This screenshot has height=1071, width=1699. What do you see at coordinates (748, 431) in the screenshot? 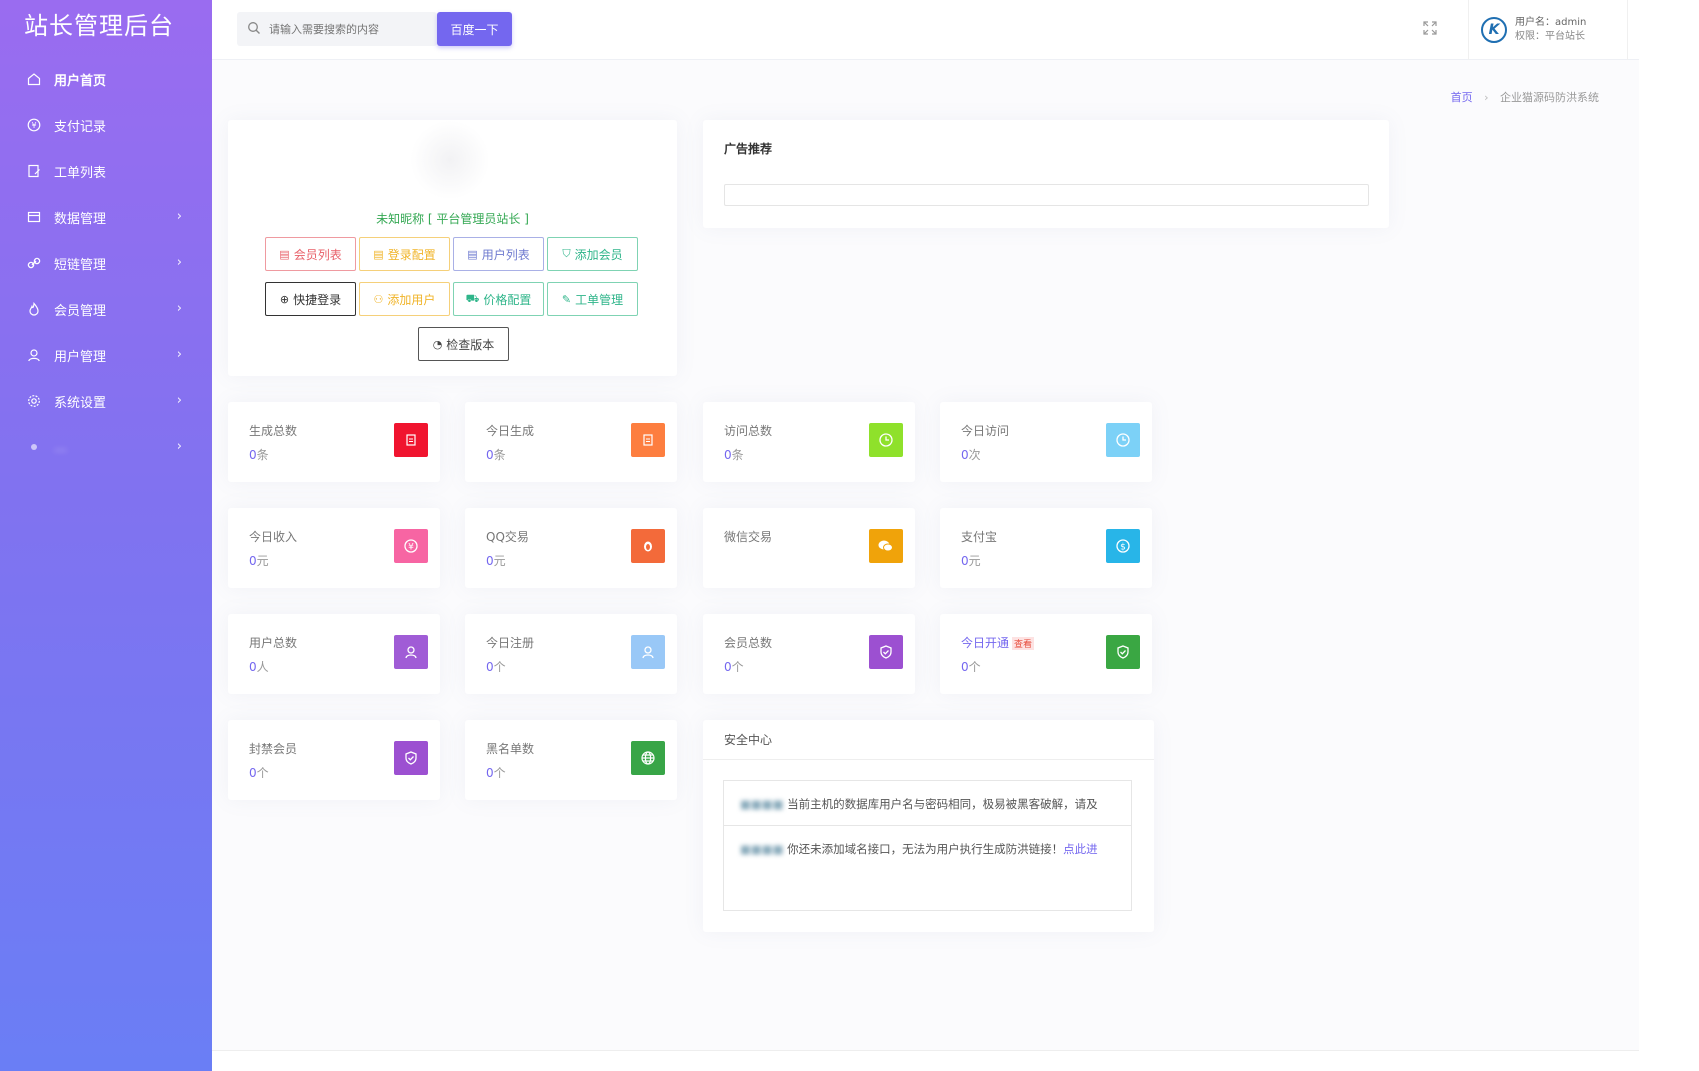
I see `stat-label: 访问总数` at bounding box center [748, 431].